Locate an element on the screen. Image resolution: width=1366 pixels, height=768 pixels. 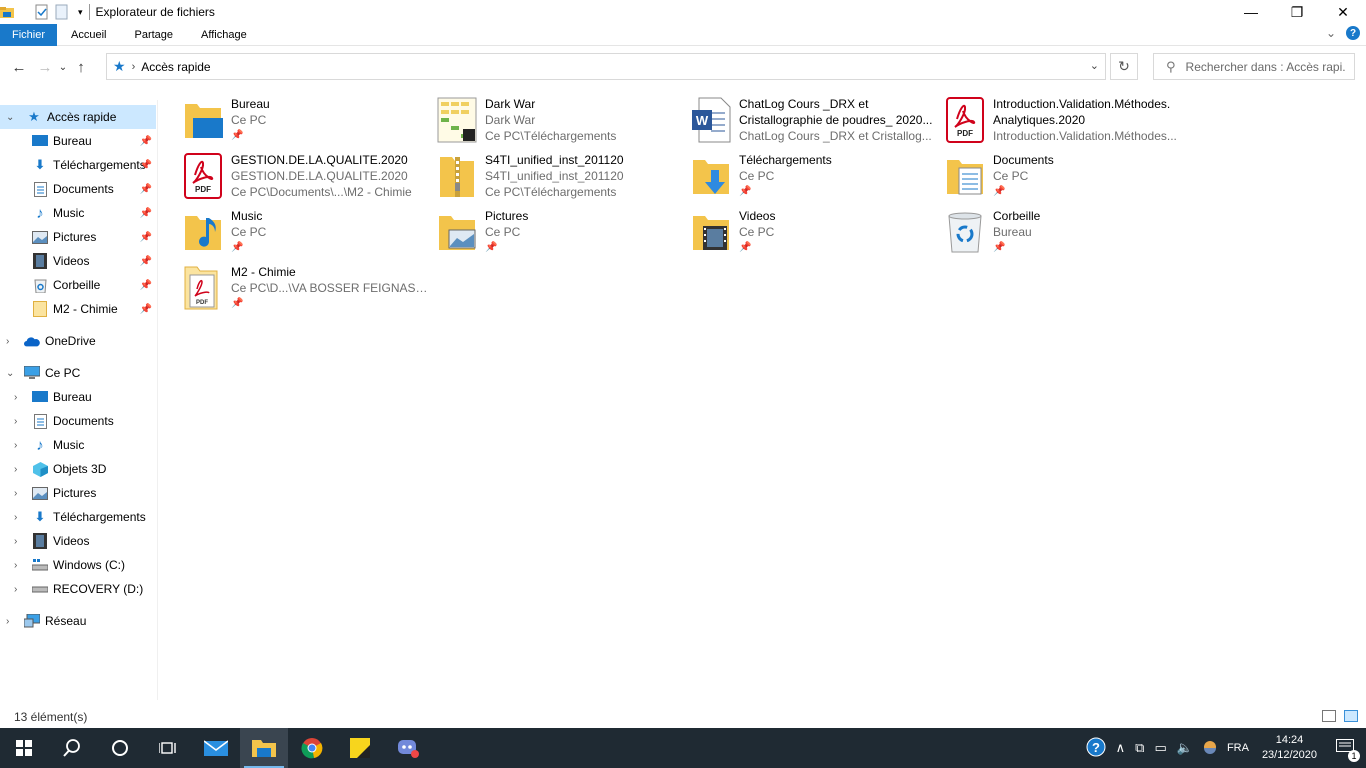
weather-icon is located at coordinates (1210, 748).